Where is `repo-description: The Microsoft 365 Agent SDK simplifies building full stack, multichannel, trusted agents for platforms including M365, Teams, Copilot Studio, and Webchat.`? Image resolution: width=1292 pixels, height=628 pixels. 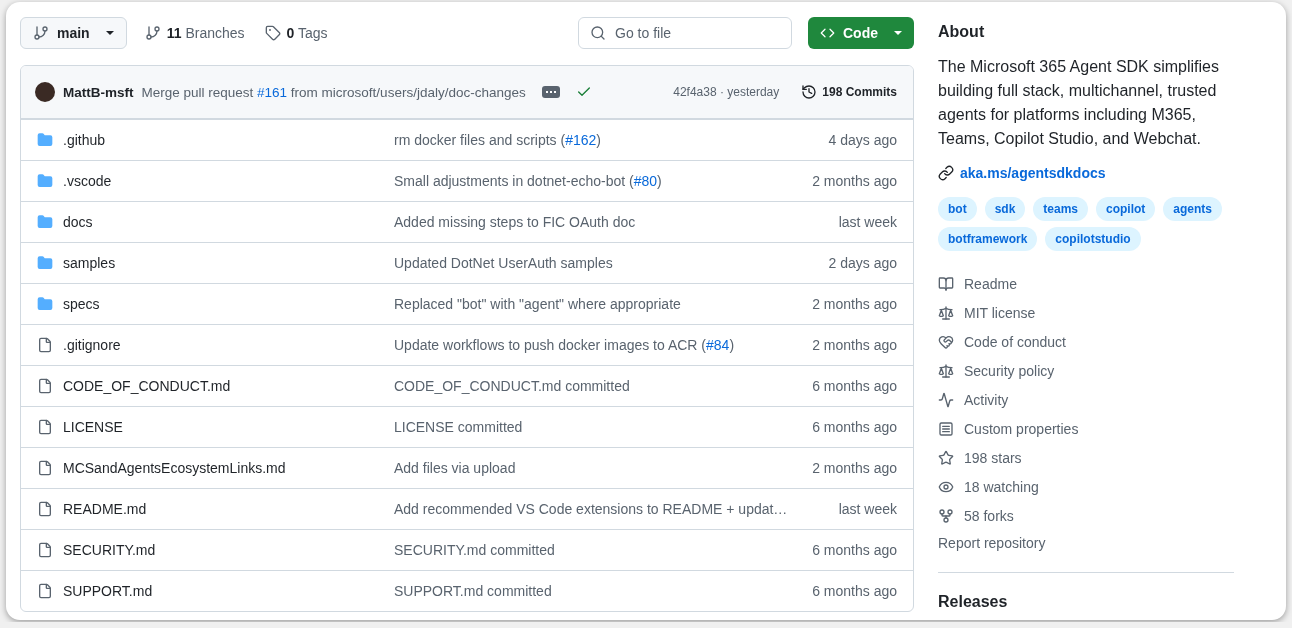
repo-description: The Microsoft 365 Agent SDK simplifies building full stack, multichannel, trusted agents for platforms including M365, Teams, Copilot Studio, and Webchat. is located at coordinates (1079, 103).